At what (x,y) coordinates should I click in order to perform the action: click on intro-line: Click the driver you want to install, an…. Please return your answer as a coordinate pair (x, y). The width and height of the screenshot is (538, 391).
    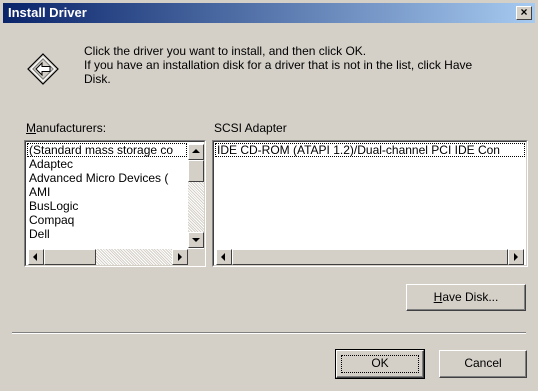
    Looking at the image, I should click on (225, 51).